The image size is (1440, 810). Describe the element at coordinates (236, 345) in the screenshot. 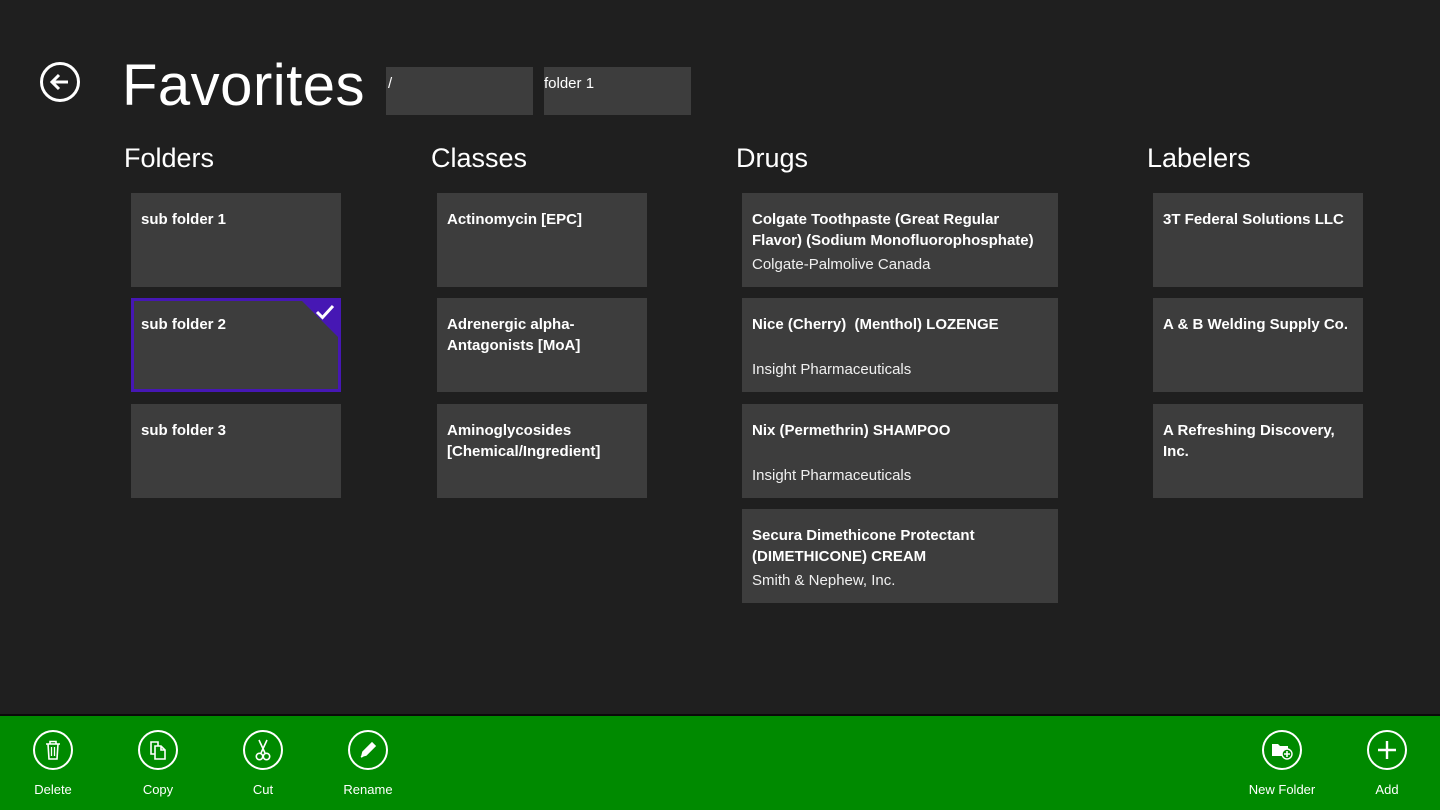

I see `folder-tile-sub-folder-2: sub folder 2` at that location.